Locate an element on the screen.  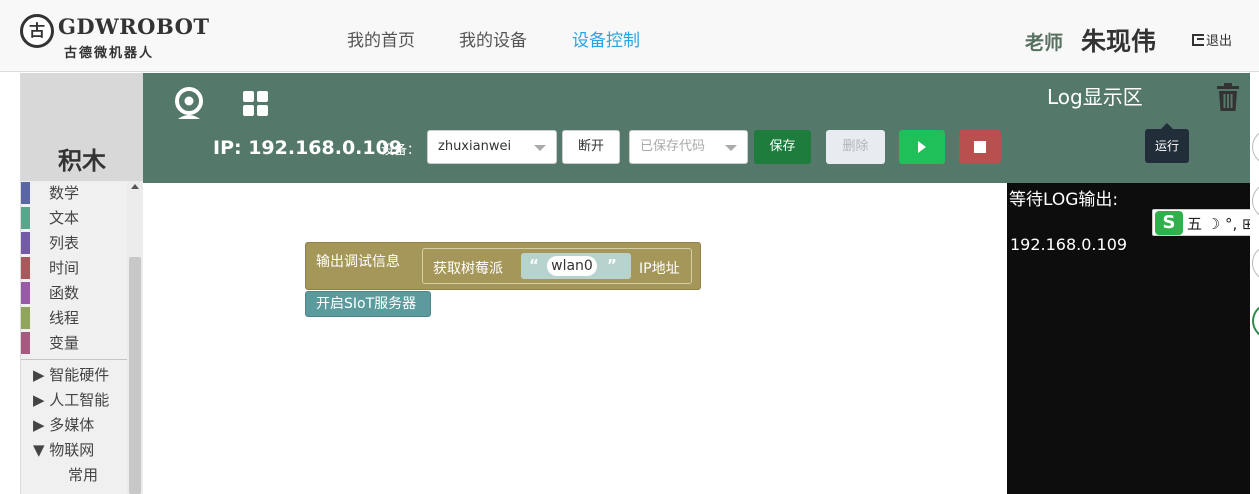
log-line: 192.168.0.109 is located at coordinates (1069, 244).